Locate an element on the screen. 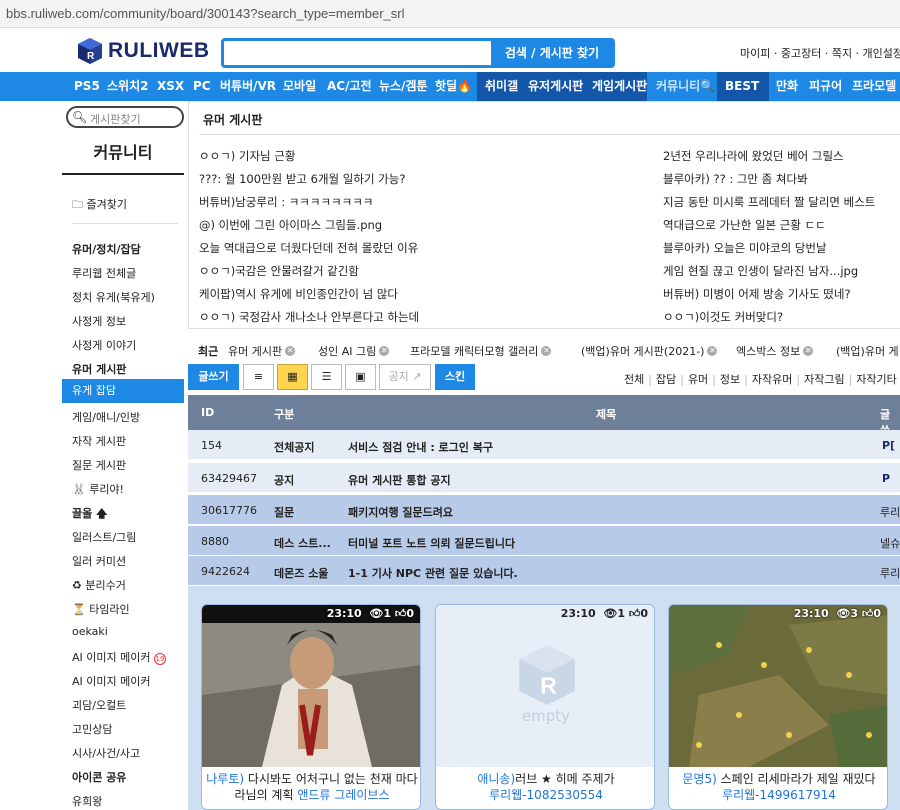 This screenshot has height=810, width=900. category-filter: 자작유머 is located at coordinates (772, 379).